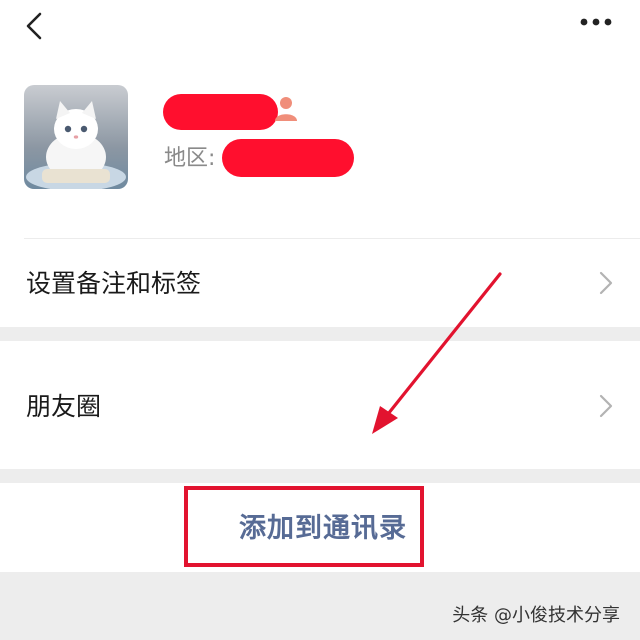 This screenshot has height=640, width=640. I want to click on region-redaction, so click(288, 158).